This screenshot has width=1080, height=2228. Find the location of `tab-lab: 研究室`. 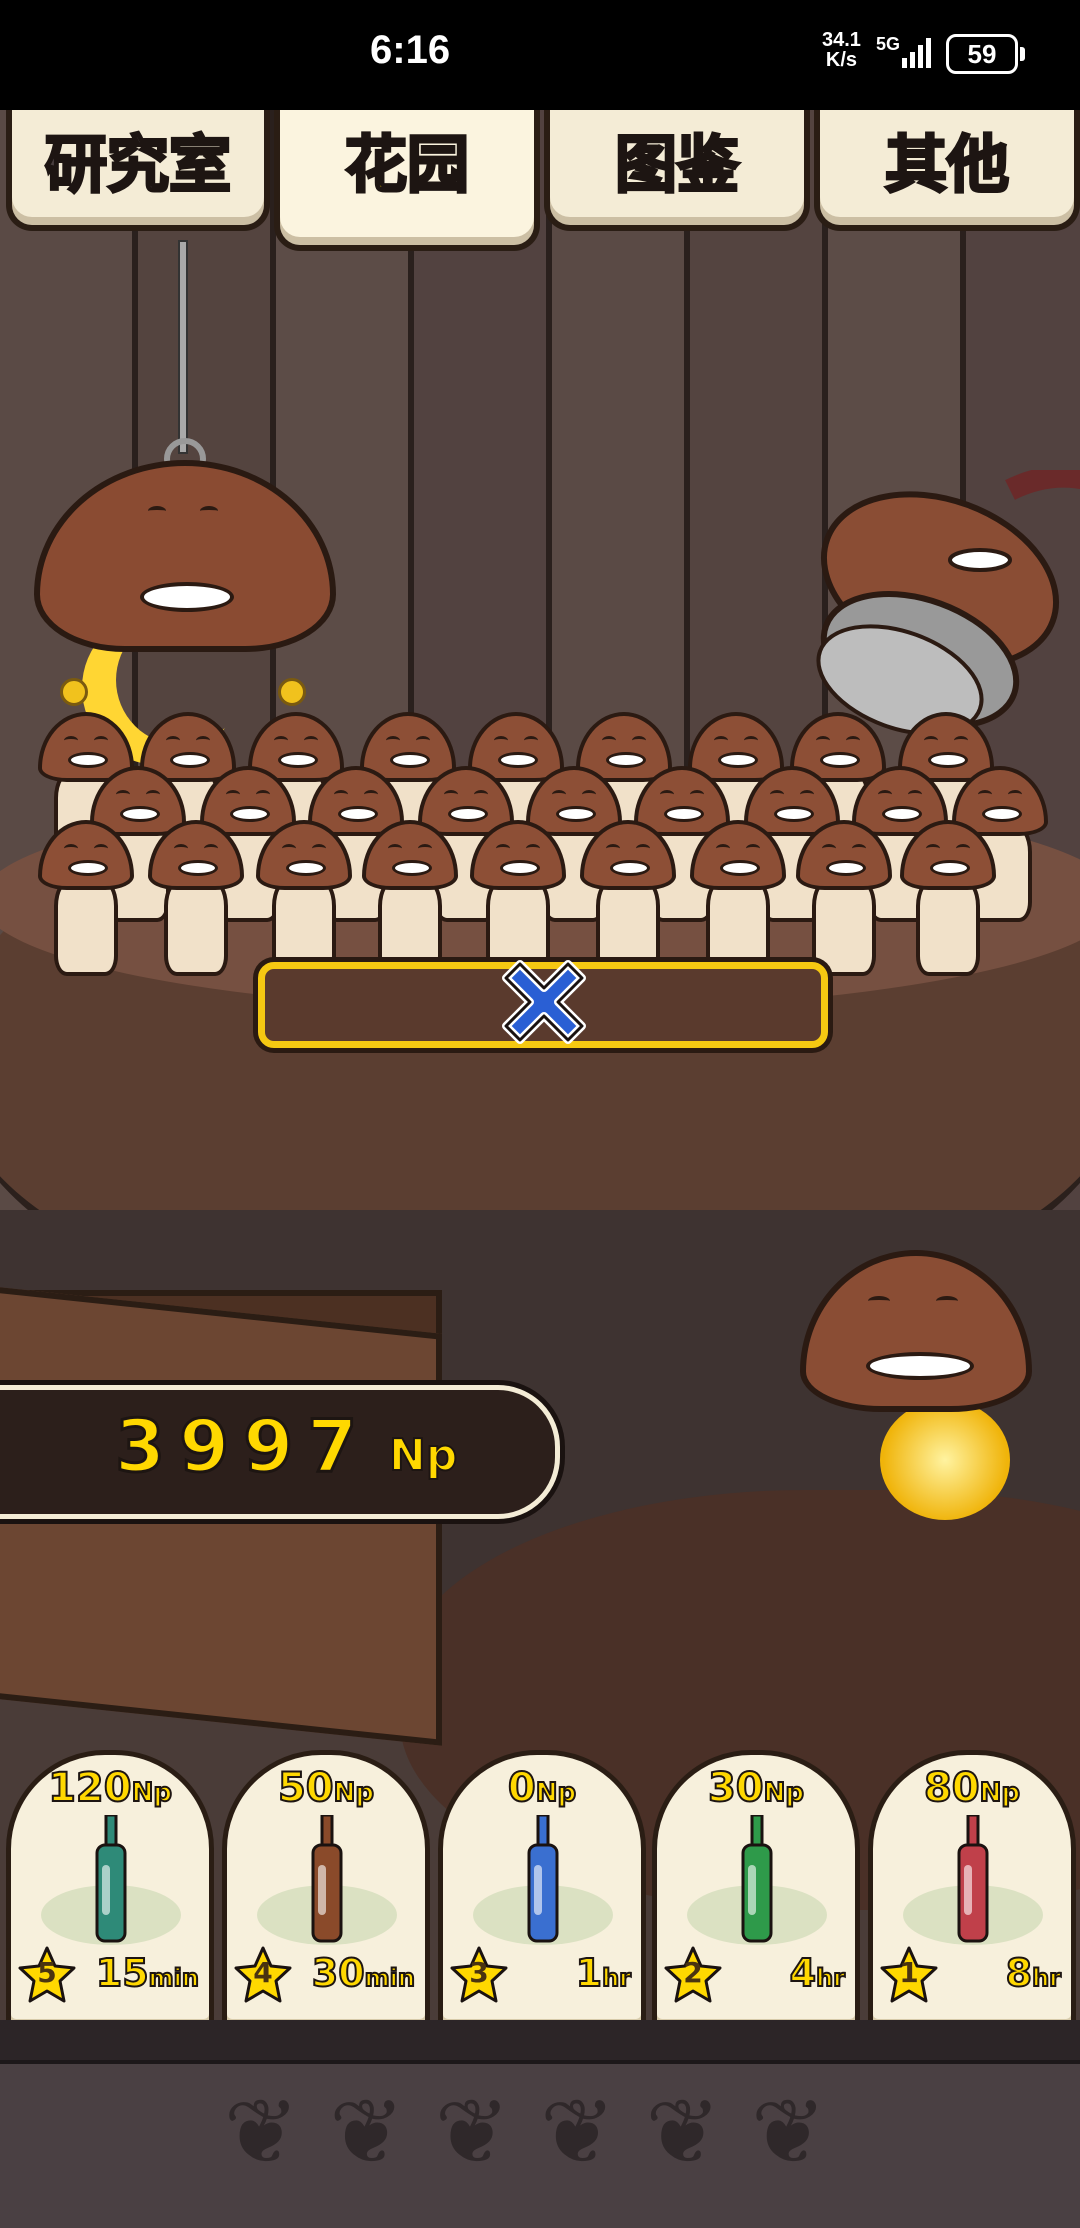

tab-lab: 研究室 is located at coordinates (138, 170).